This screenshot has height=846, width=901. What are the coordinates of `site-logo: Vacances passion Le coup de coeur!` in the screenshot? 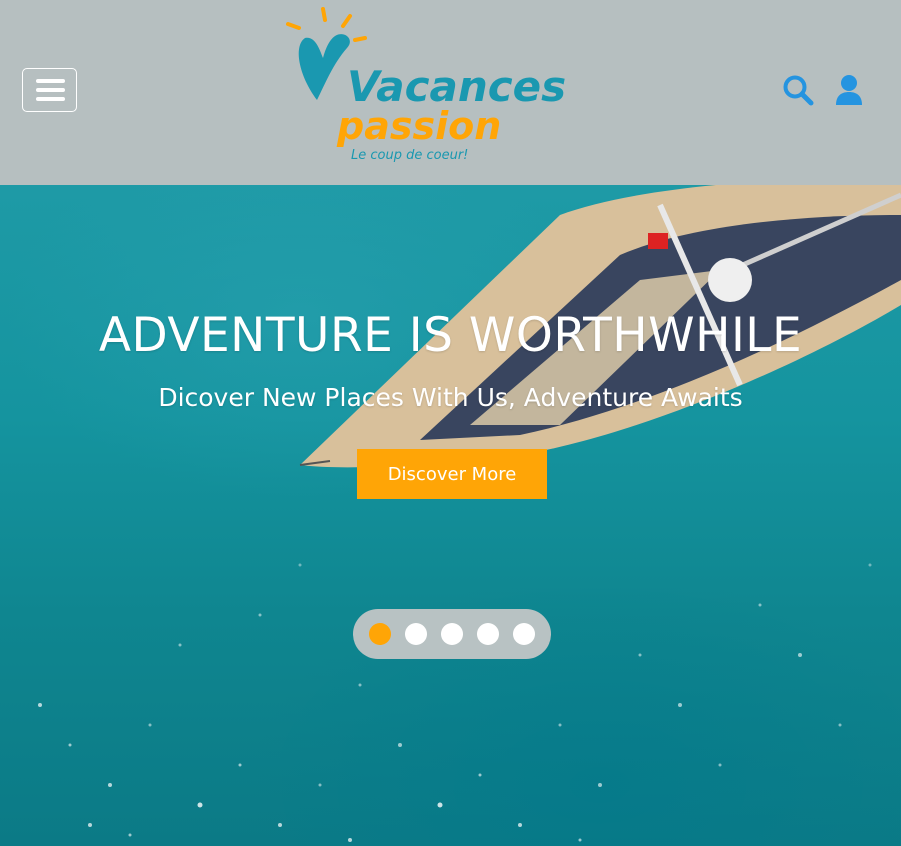 It's located at (430, 88).